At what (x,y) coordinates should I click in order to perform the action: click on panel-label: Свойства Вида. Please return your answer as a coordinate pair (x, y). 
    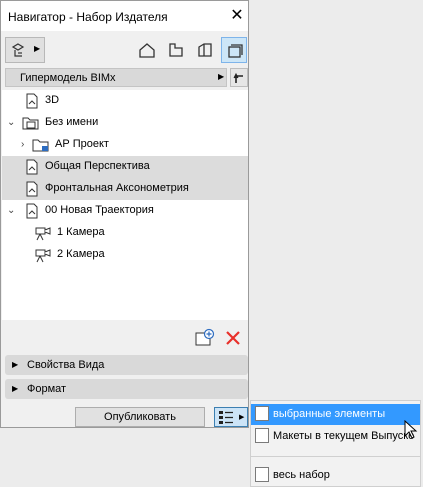
    Looking at the image, I should click on (66, 365).